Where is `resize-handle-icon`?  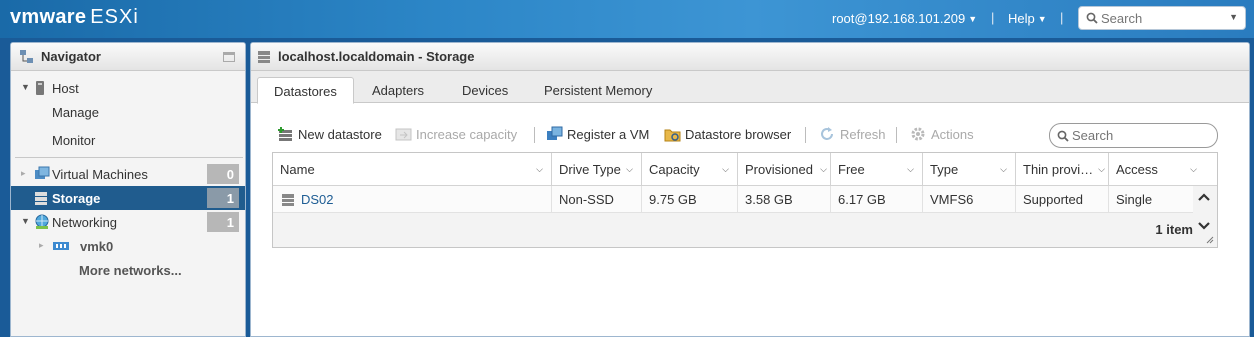 resize-handle-icon is located at coordinates (1210, 240).